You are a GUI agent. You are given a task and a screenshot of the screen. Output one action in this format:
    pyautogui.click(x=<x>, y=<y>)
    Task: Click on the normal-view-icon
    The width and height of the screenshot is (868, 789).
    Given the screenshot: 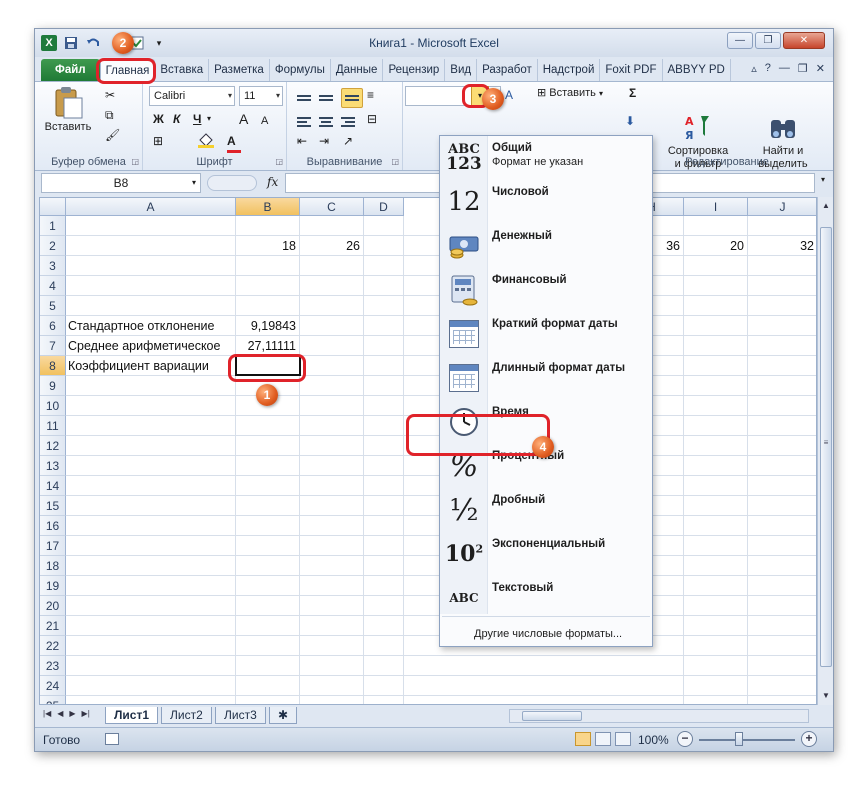 What is the action you would take?
    pyautogui.click(x=583, y=739)
    